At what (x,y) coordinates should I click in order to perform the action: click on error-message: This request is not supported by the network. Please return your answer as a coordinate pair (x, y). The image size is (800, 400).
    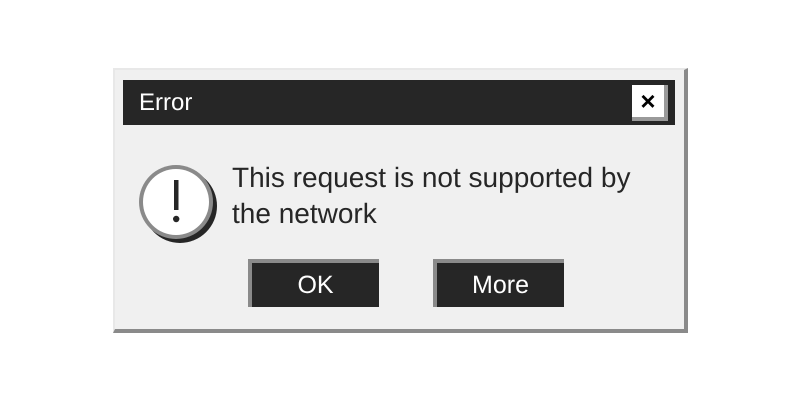
    Looking at the image, I should click on (432, 196).